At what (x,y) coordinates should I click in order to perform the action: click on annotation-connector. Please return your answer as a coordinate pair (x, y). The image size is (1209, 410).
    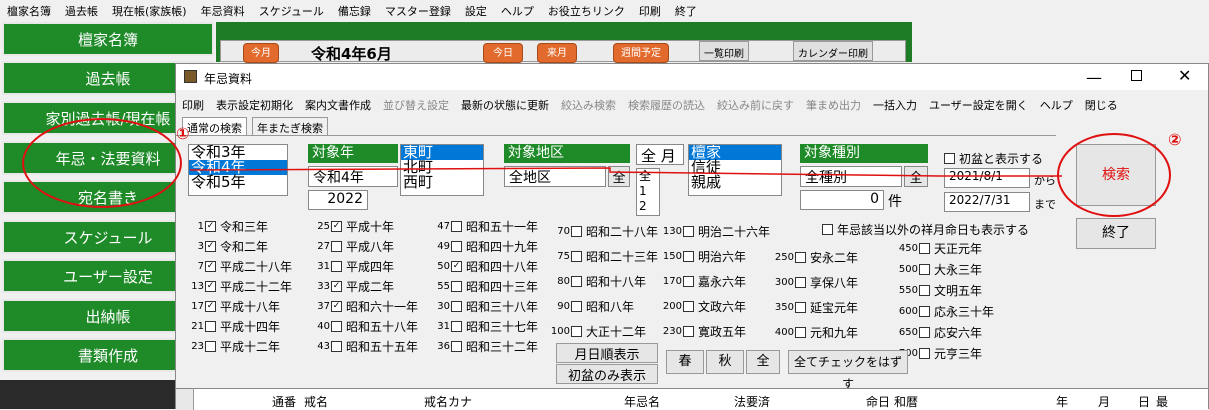
    Looking at the image, I should click on (625, 172).